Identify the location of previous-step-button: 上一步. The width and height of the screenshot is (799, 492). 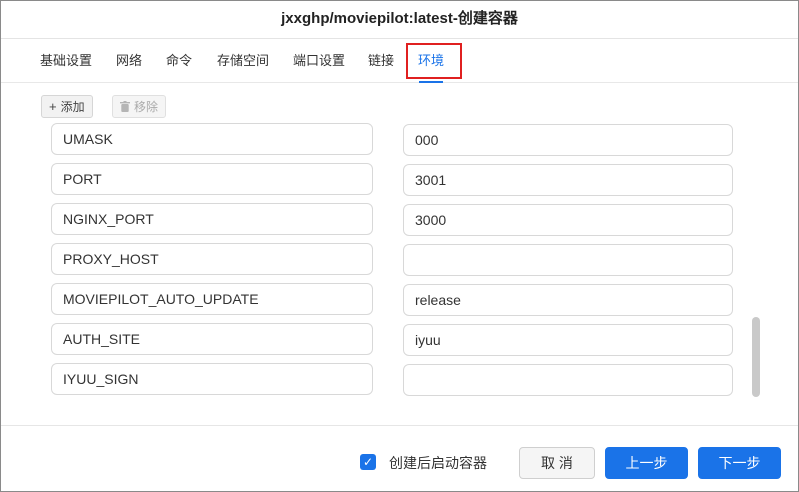
(646, 463).